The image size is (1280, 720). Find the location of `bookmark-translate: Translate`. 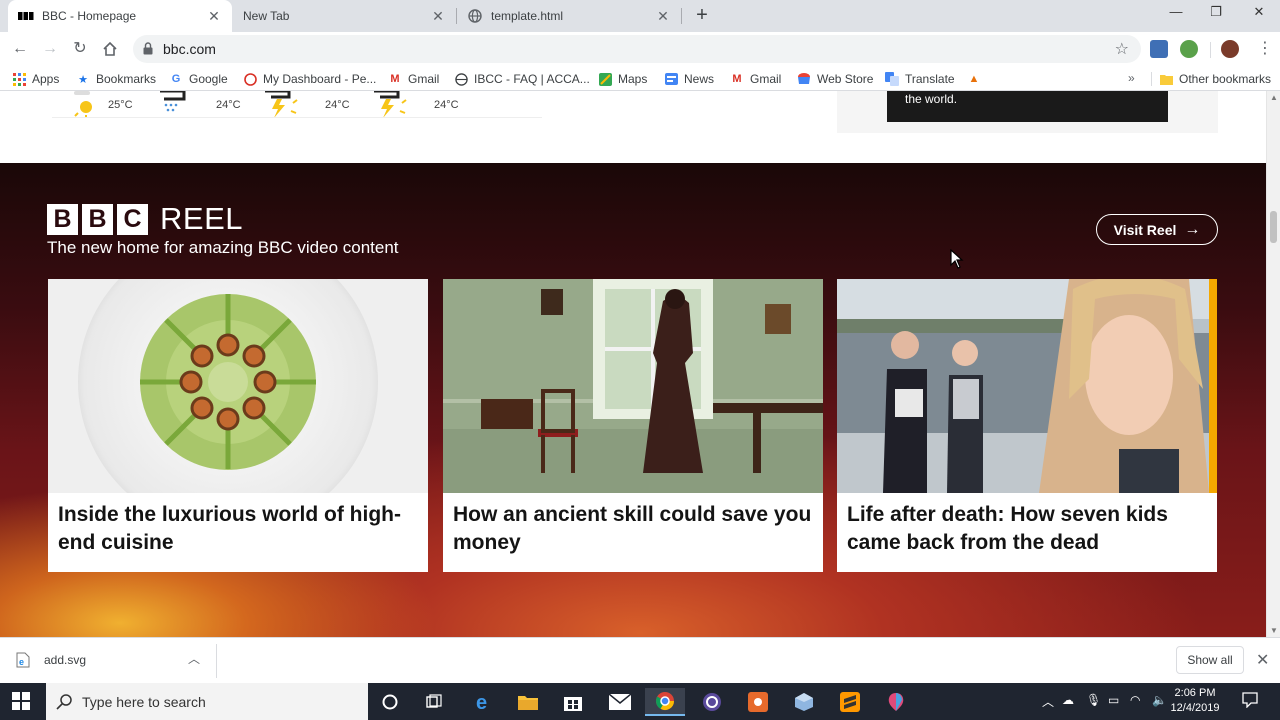

bookmark-translate: Translate is located at coordinates (920, 79).